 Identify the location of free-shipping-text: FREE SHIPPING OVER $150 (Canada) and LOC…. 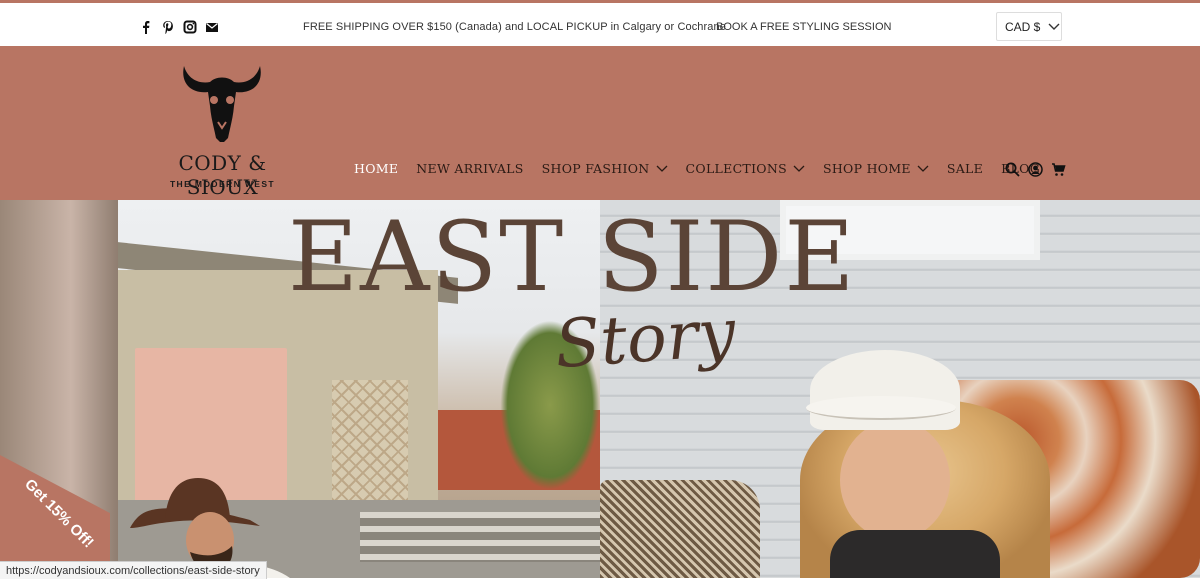
(514, 27).